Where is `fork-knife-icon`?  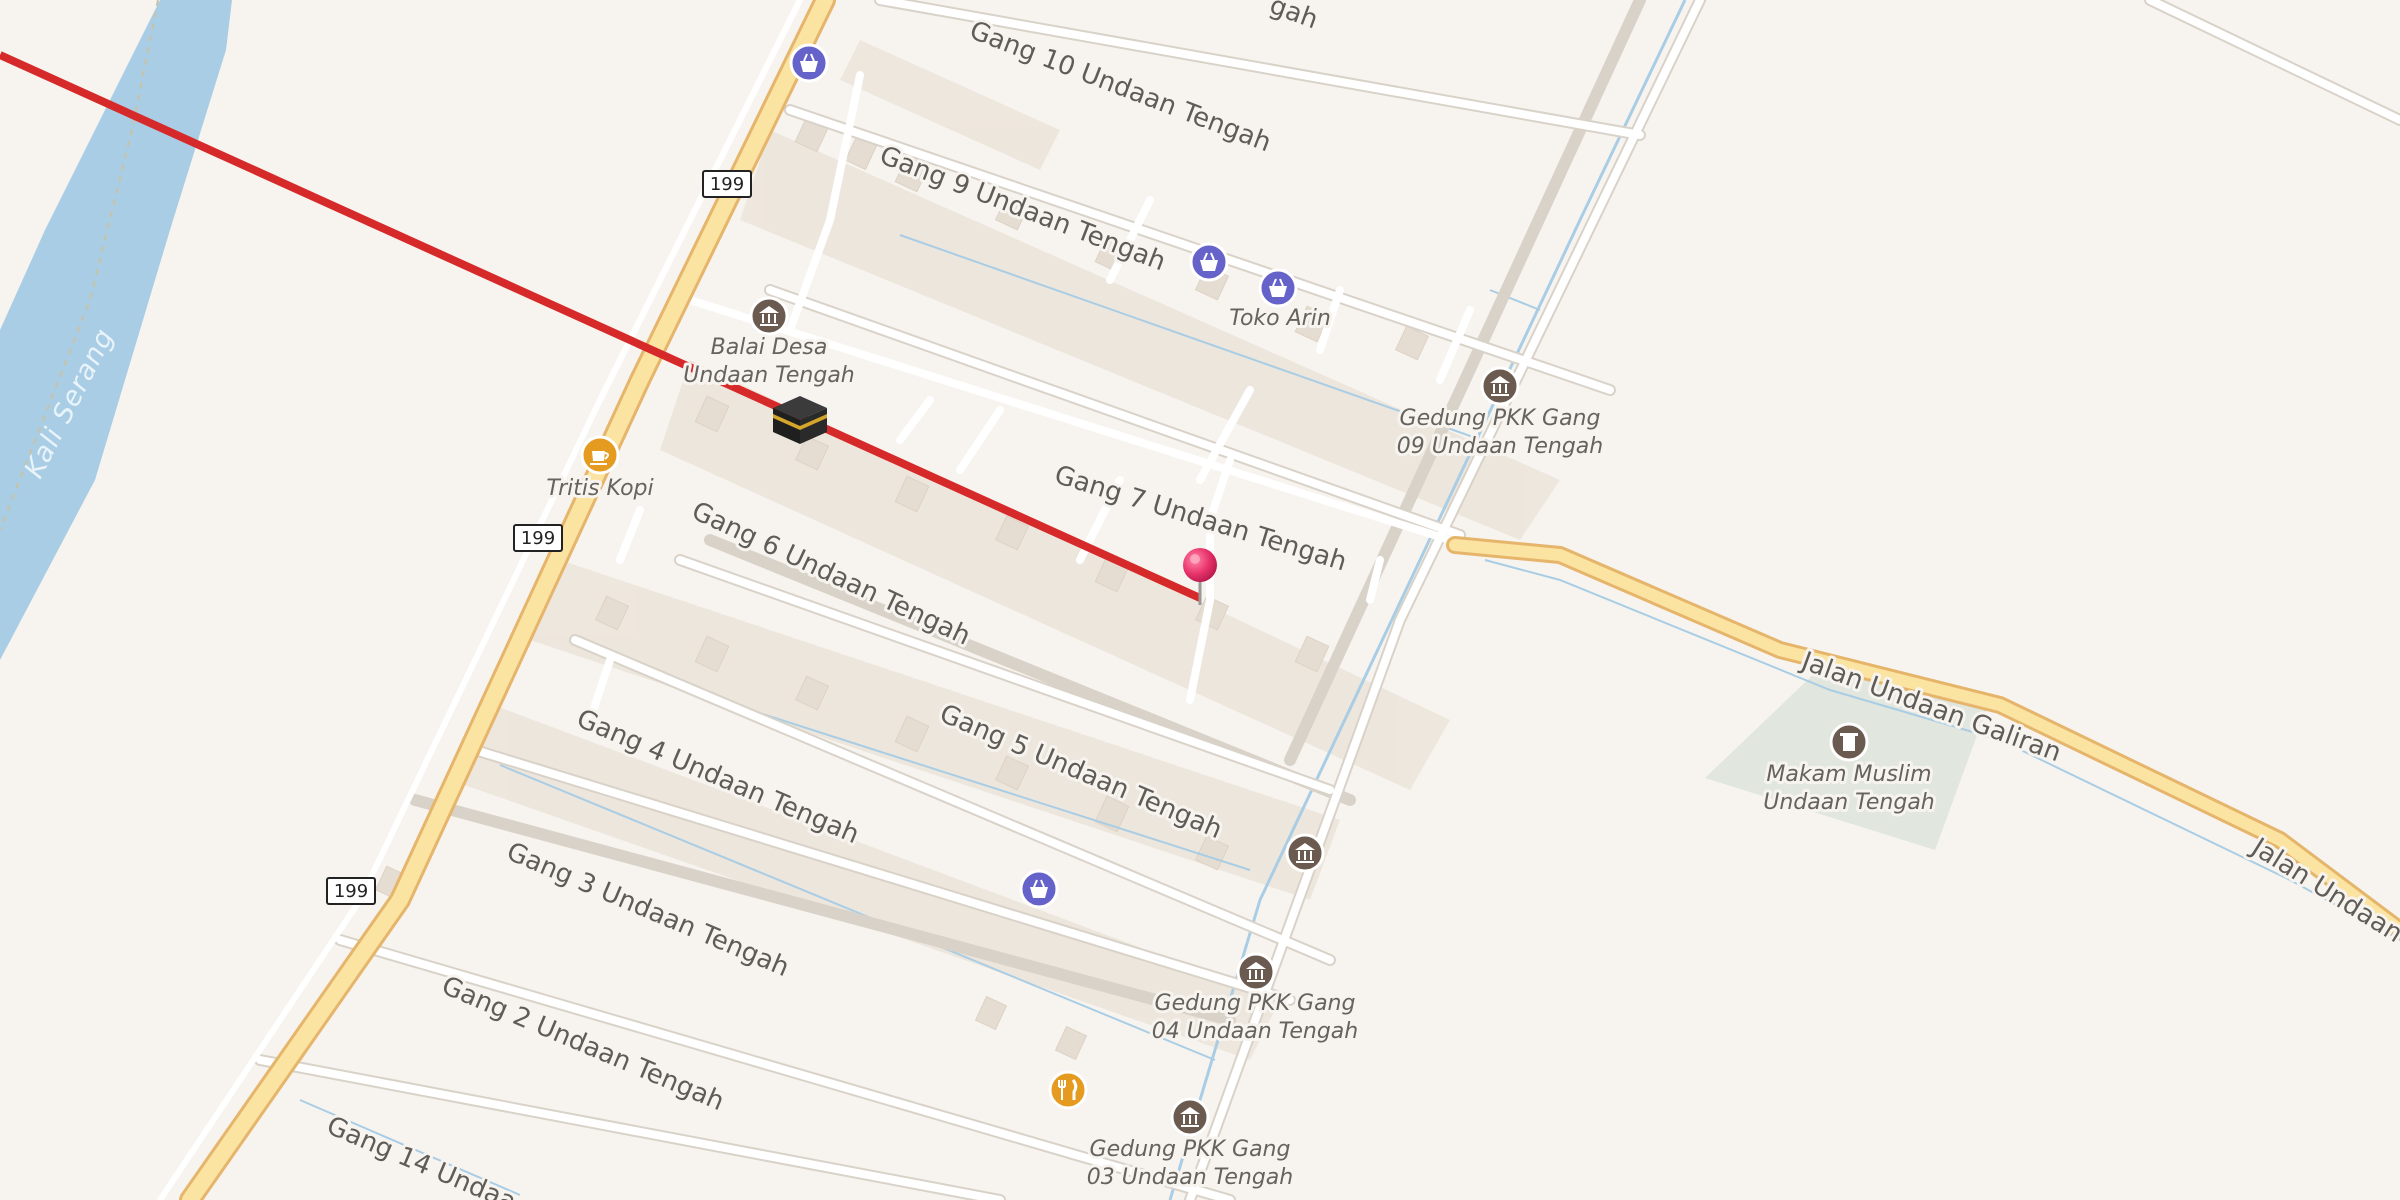 fork-knife-icon is located at coordinates (1068, 1090).